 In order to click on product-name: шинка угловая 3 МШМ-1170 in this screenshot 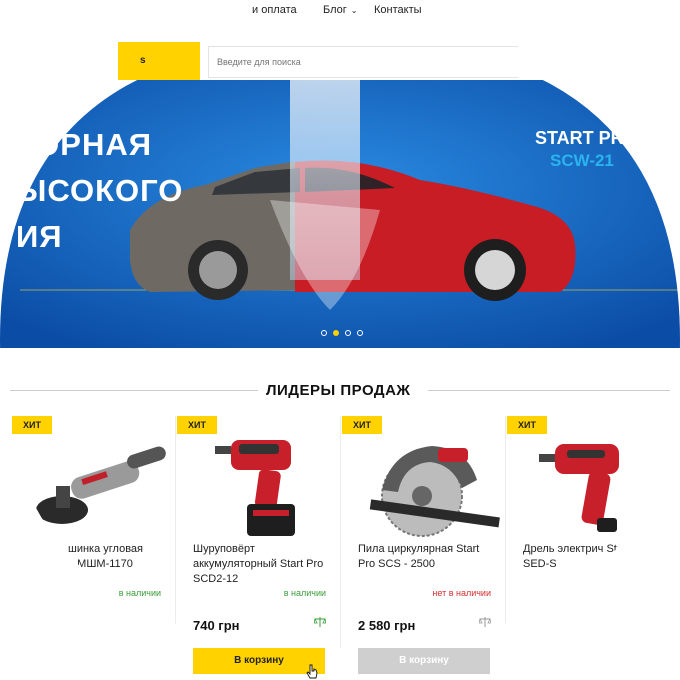, I will do `click(118, 557)`.